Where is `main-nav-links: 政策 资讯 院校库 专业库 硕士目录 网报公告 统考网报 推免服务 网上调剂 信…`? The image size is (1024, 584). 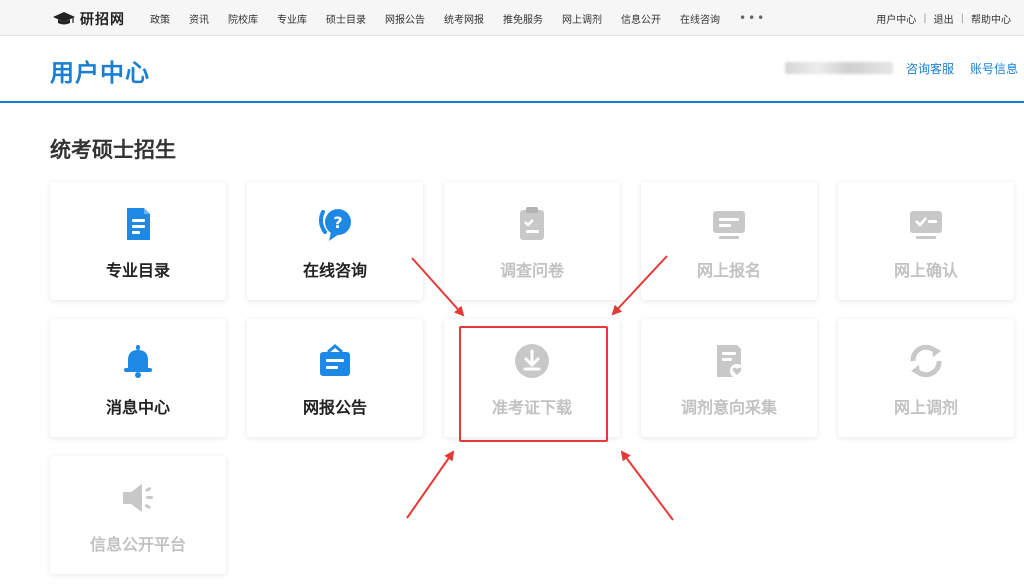
main-nav-links: 政策 资讯 院校库 专业库 硕士目录 网报公告 统考网报 推免服务 网上调剂 信… is located at coordinates (458, 18).